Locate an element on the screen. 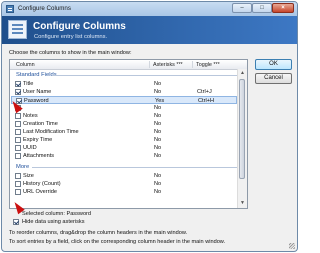 The image size is (320, 253). list-item: Creation Time No is located at coordinates (124, 124).